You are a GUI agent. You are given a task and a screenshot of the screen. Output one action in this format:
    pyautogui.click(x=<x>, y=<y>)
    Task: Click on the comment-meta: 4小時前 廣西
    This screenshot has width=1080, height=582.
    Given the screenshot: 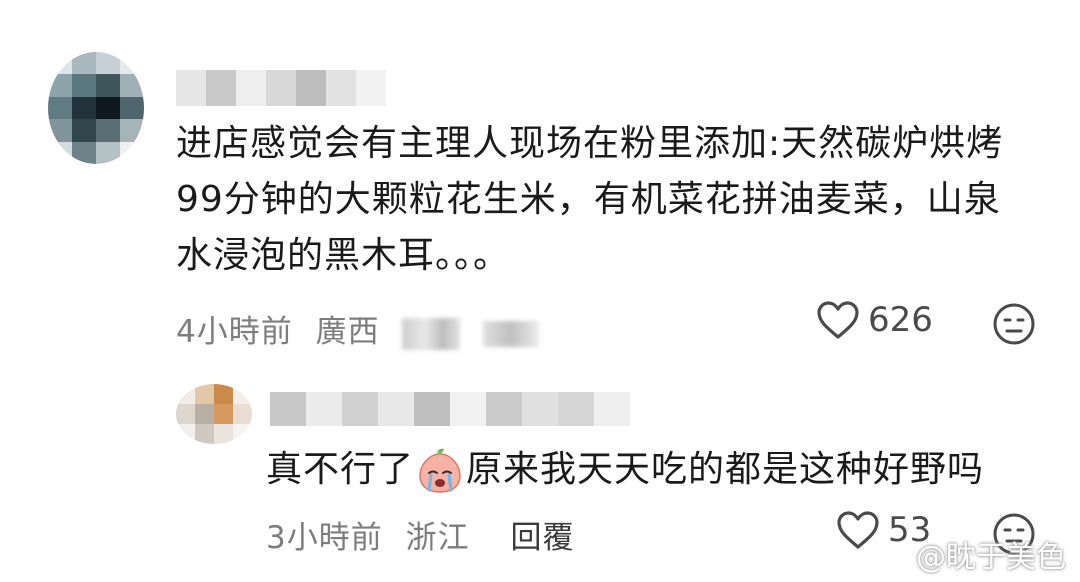 What is the action you would take?
    pyautogui.click(x=363, y=328)
    